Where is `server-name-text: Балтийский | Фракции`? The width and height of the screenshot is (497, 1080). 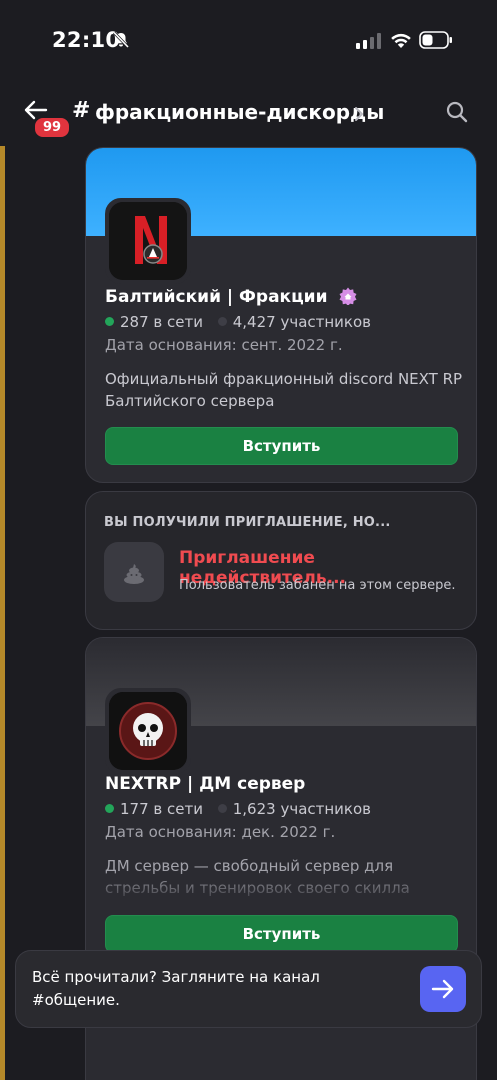 server-name-text: Балтийский | Фракции is located at coordinates (216, 297).